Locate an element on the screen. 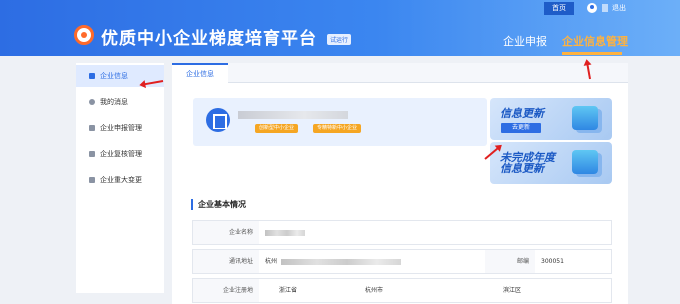 The image size is (680, 304). sidebar-item-messages: 我的消息 is located at coordinates (120, 102).